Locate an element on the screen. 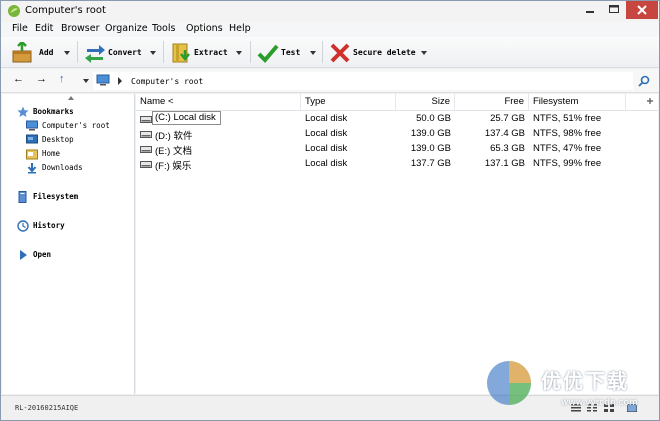  desktop-icon is located at coordinates (32, 139).